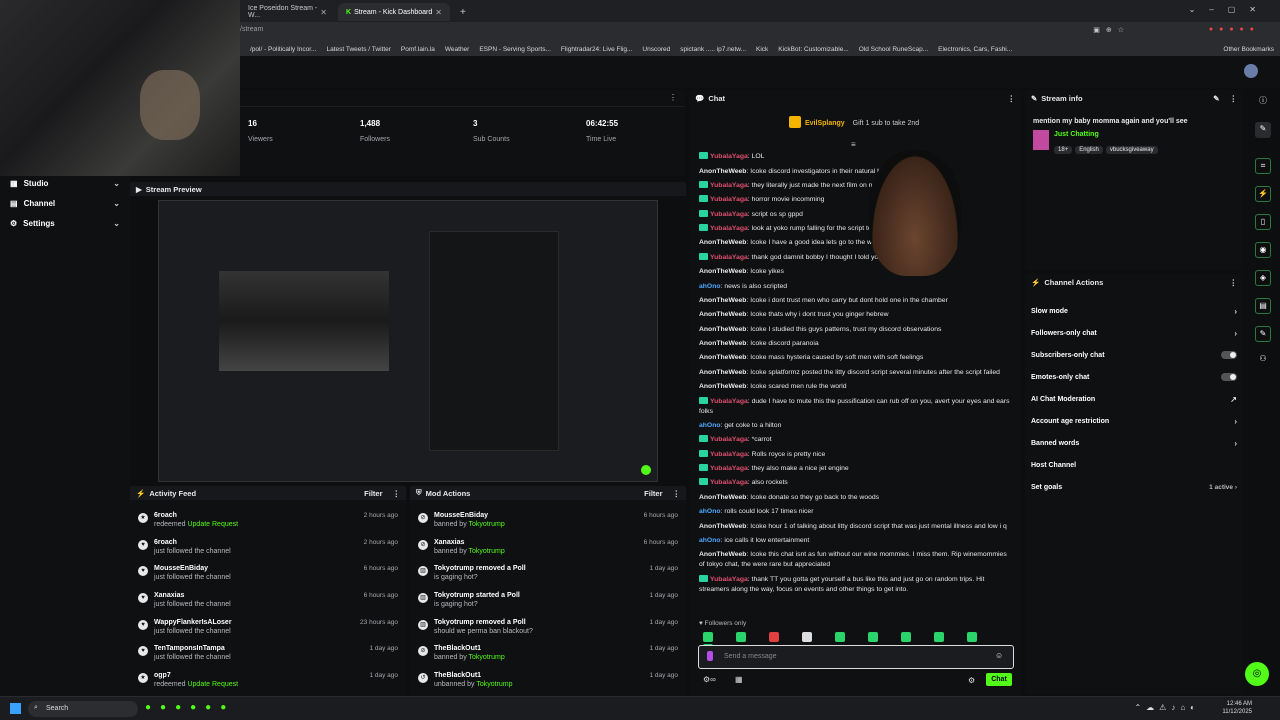  Describe the element at coordinates (1229, 377) in the screenshot. I see `emotes-only-toggle` at that location.